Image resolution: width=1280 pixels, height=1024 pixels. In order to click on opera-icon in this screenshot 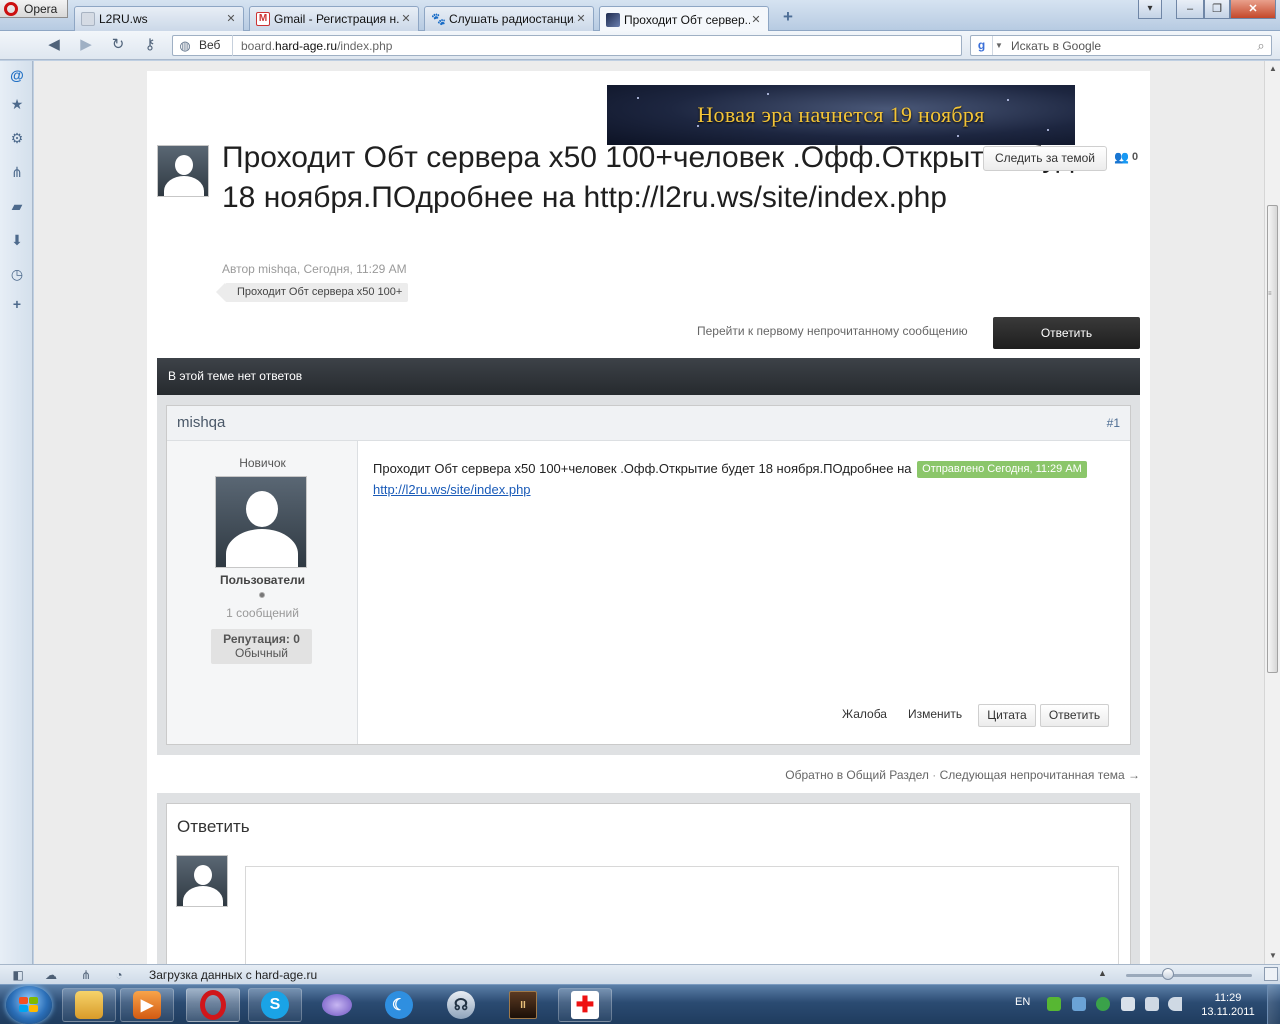, I will do `click(213, 1005)`.